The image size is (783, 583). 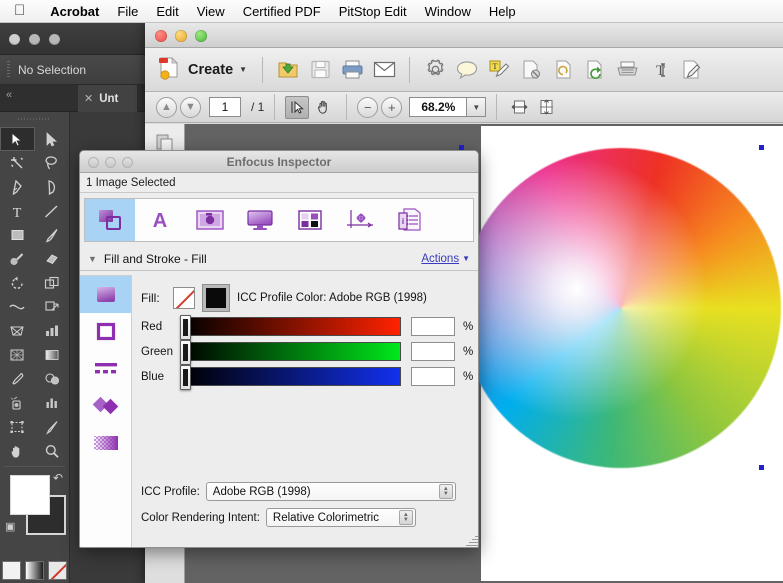 I want to click on artboard-tool, so click(x=17, y=427).